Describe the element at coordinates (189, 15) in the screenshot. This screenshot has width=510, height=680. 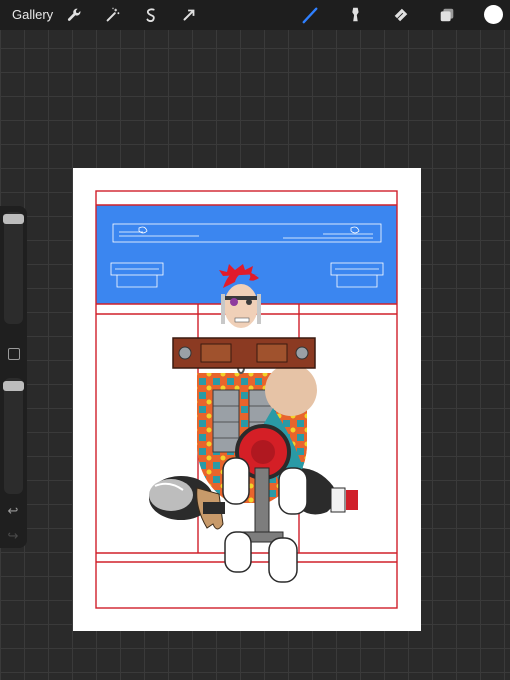
I see `transform-arrow-icon` at that location.